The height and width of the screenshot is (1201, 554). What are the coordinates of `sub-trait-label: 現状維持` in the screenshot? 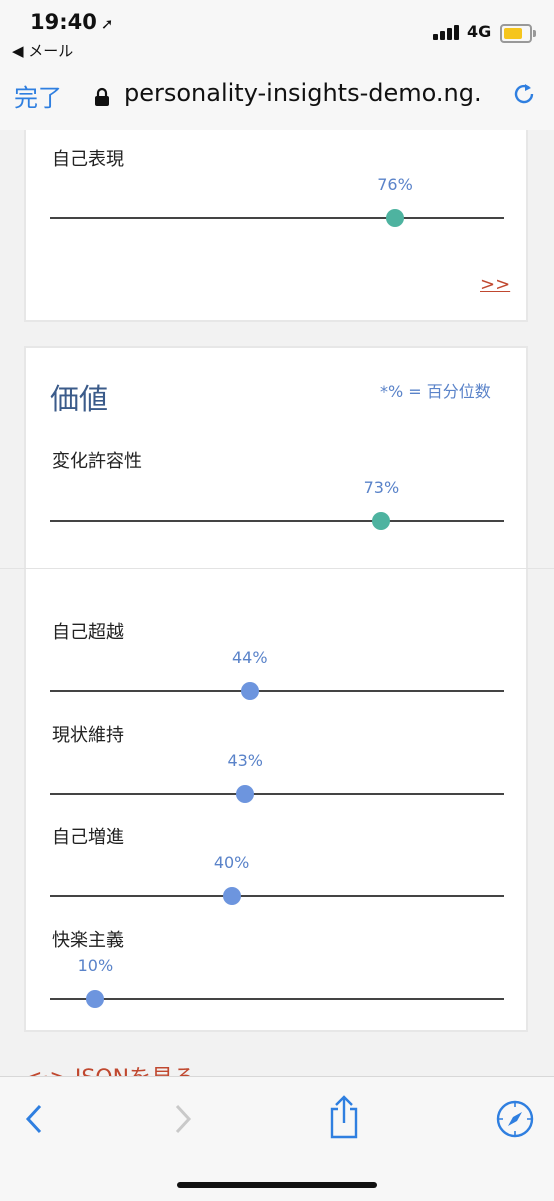 It's located at (88, 735).